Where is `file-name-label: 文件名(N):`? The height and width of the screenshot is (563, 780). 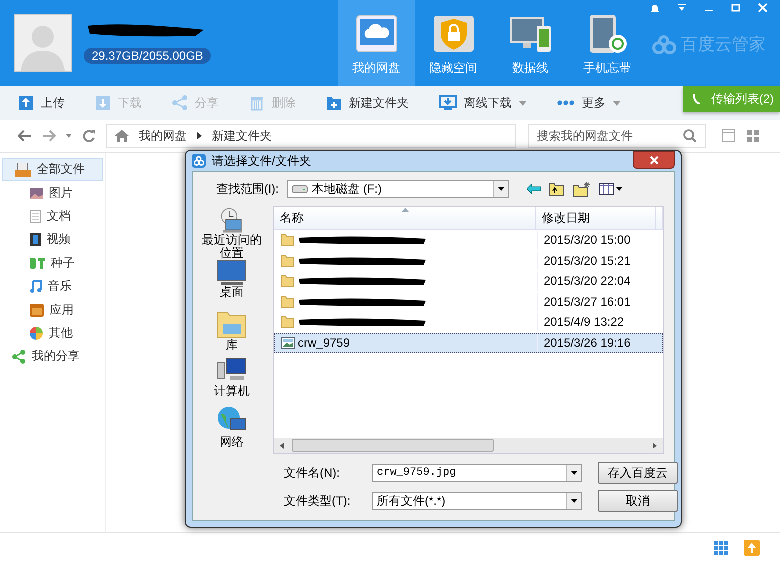
file-name-label: 文件名(N): is located at coordinates (312, 473).